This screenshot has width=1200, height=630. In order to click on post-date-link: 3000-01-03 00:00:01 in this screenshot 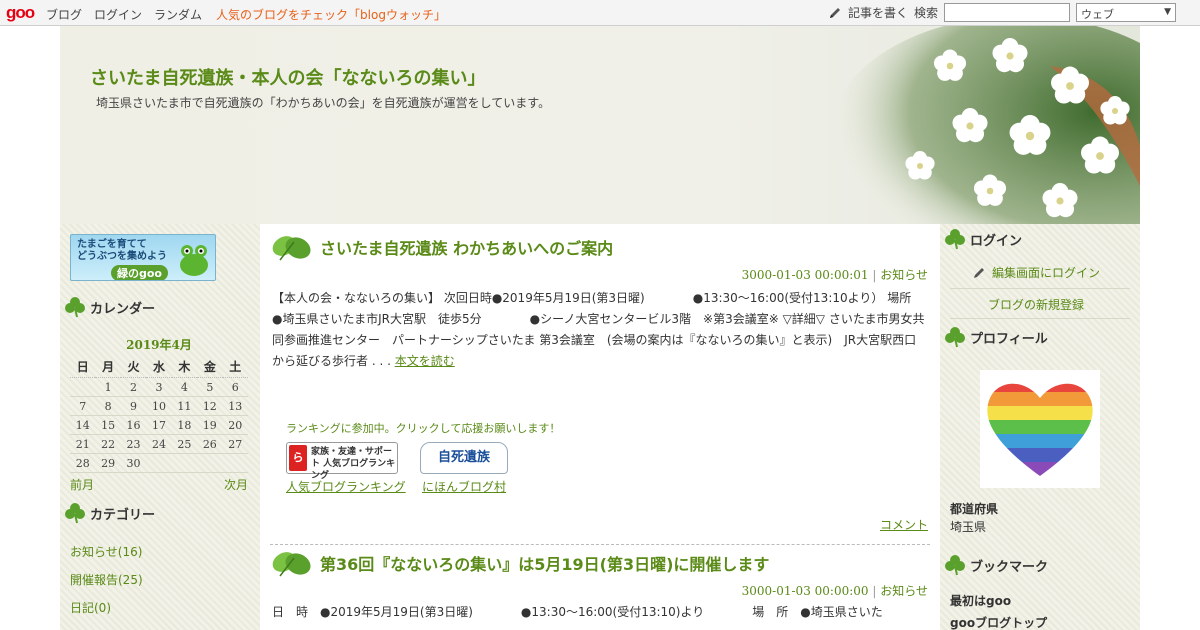, I will do `click(805, 275)`.